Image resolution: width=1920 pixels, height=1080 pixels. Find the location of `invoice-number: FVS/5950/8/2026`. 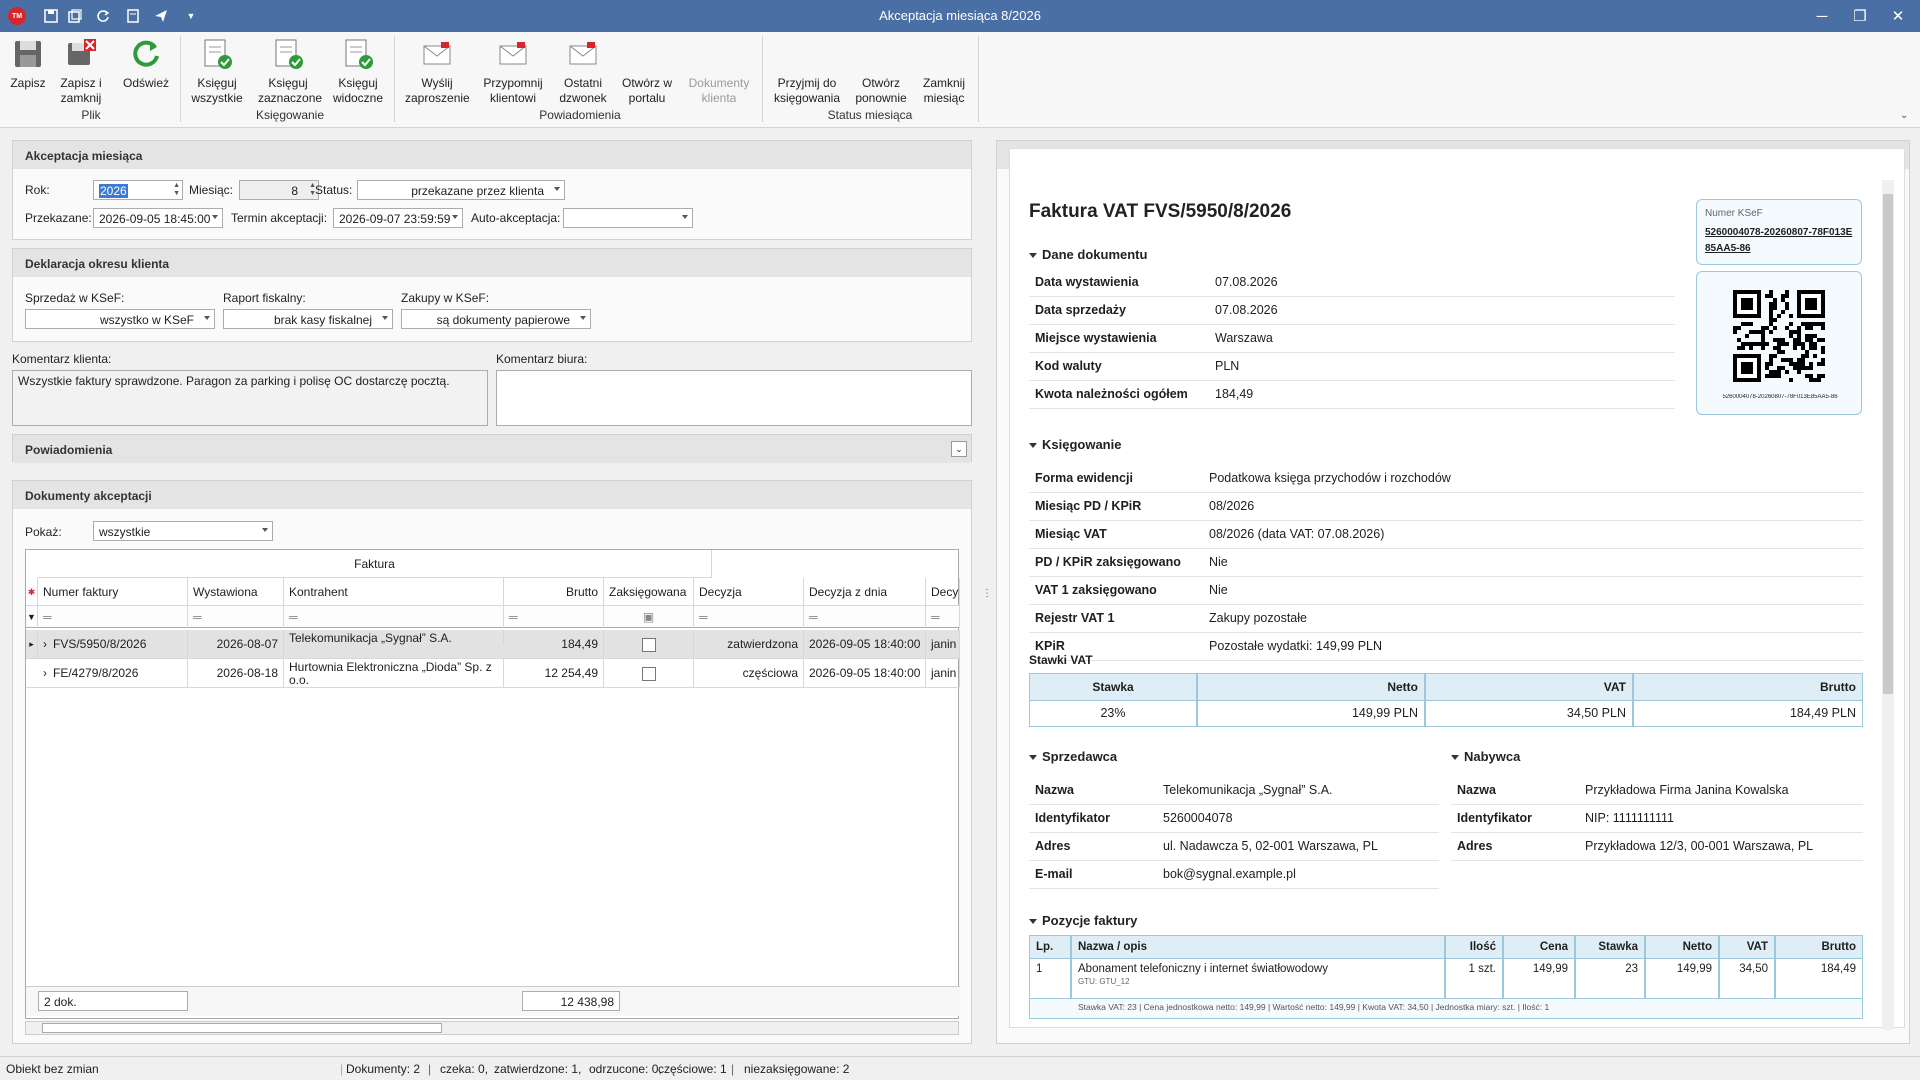

invoice-number: FVS/5950/8/2026 is located at coordinates (100, 644).